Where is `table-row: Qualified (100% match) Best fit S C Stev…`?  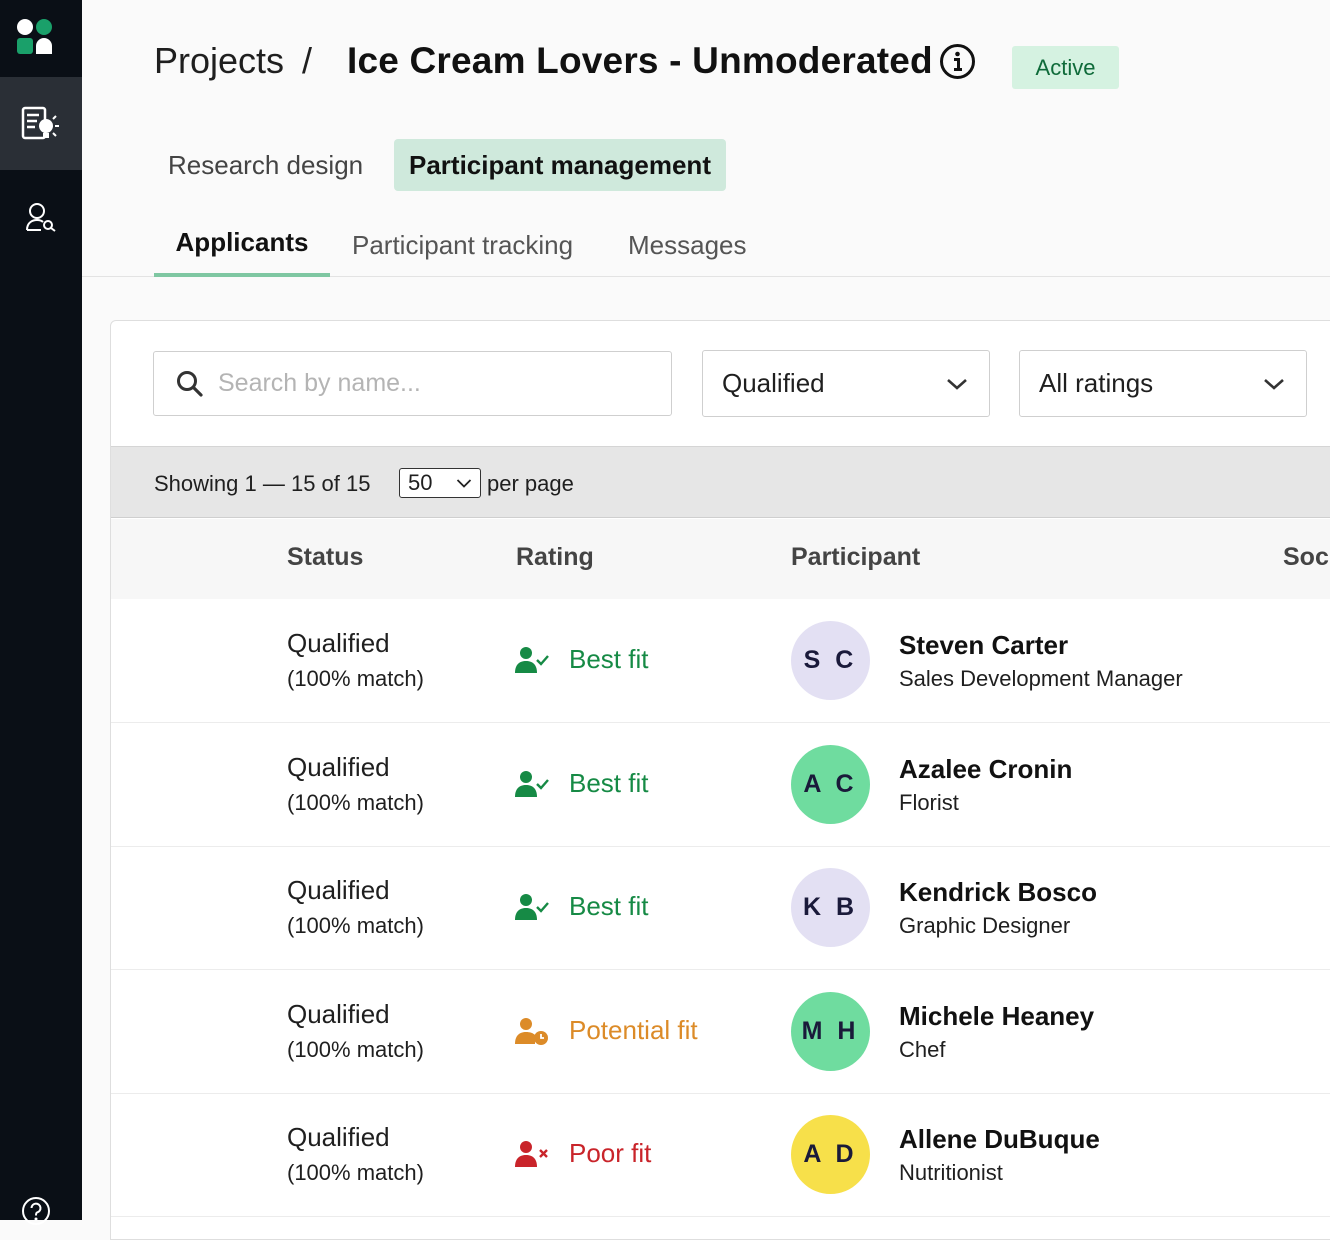
table-row: Qualified (100% match) Best fit S C Stev… is located at coordinates (720, 661).